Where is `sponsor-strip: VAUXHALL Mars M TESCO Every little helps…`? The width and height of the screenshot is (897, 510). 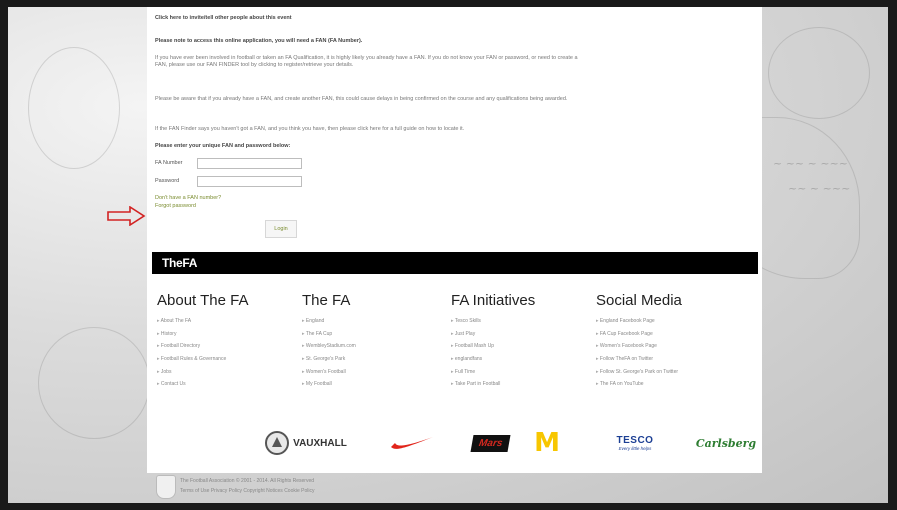
sponsor-strip: VAUXHALL Mars M TESCO Every little helps… is located at coordinates (458, 443).